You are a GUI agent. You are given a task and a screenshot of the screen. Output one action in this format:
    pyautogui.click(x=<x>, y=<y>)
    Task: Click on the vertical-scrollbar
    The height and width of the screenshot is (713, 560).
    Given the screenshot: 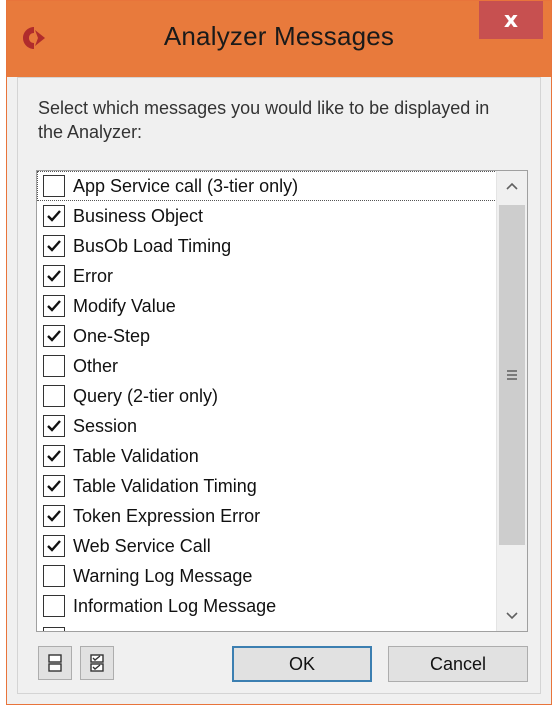 What is the action you would take?
    pyautogui.click(x=511, y=401)
    